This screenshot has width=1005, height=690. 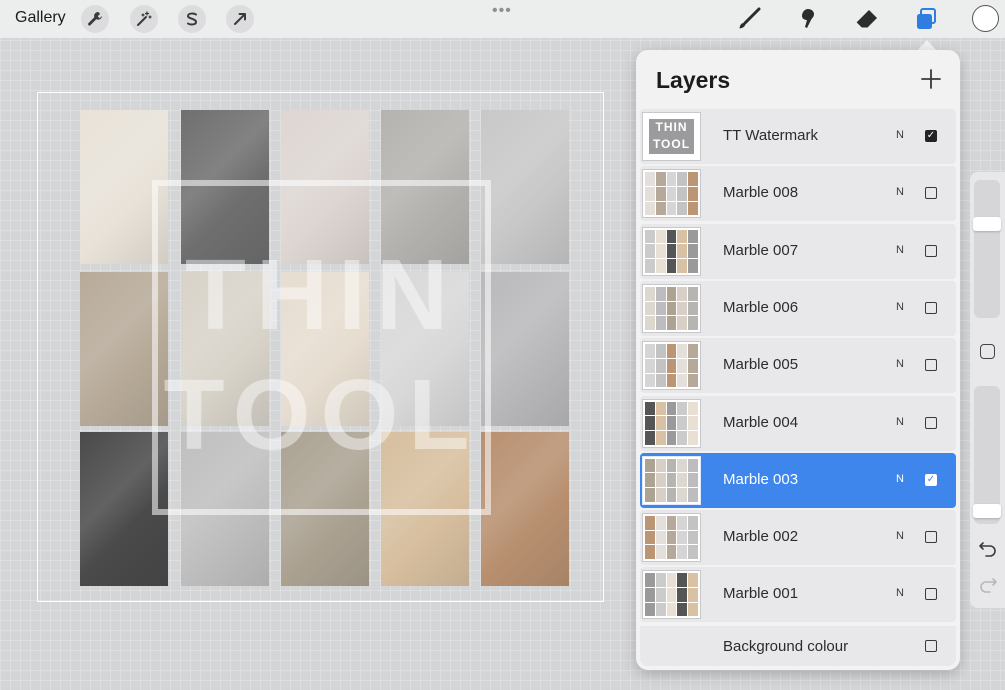 What do you see at coordinates (240, 19) in the screenshot?
I see `transform-arrow-icon` at bounding box center [240, 19].